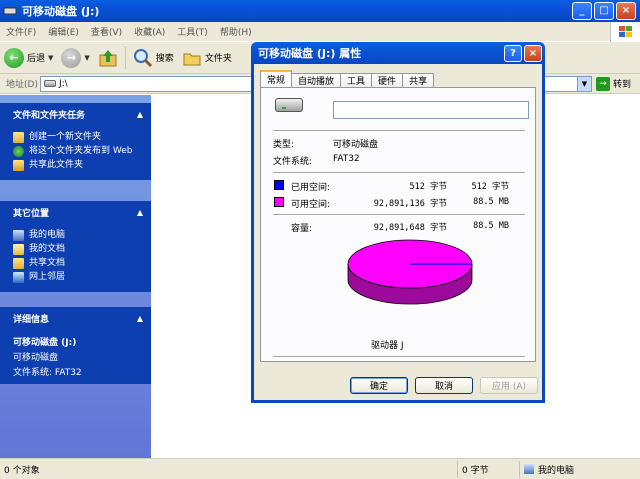 The image size is (640, 479). What do you see at coordinates (379, 385) in the screenshot?
I see `ok-button: 确定` at bounding box center [379, 385].